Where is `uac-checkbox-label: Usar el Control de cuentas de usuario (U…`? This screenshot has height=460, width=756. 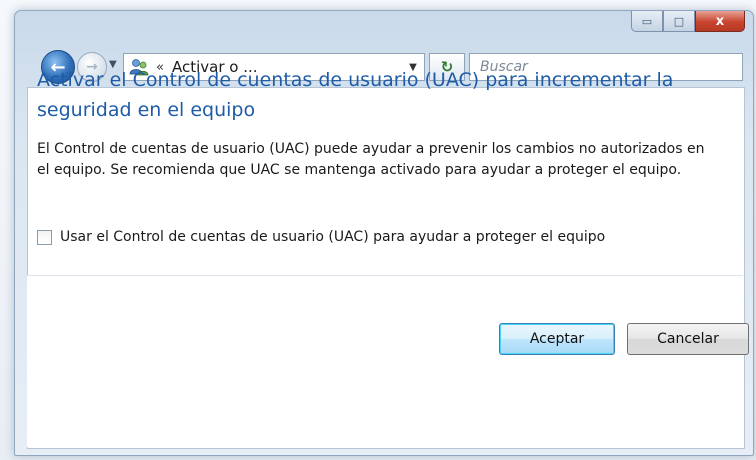
uac-checkbox-label: Usar el Control de cuentas de usuario (U… is located at coordinates (332, 237).